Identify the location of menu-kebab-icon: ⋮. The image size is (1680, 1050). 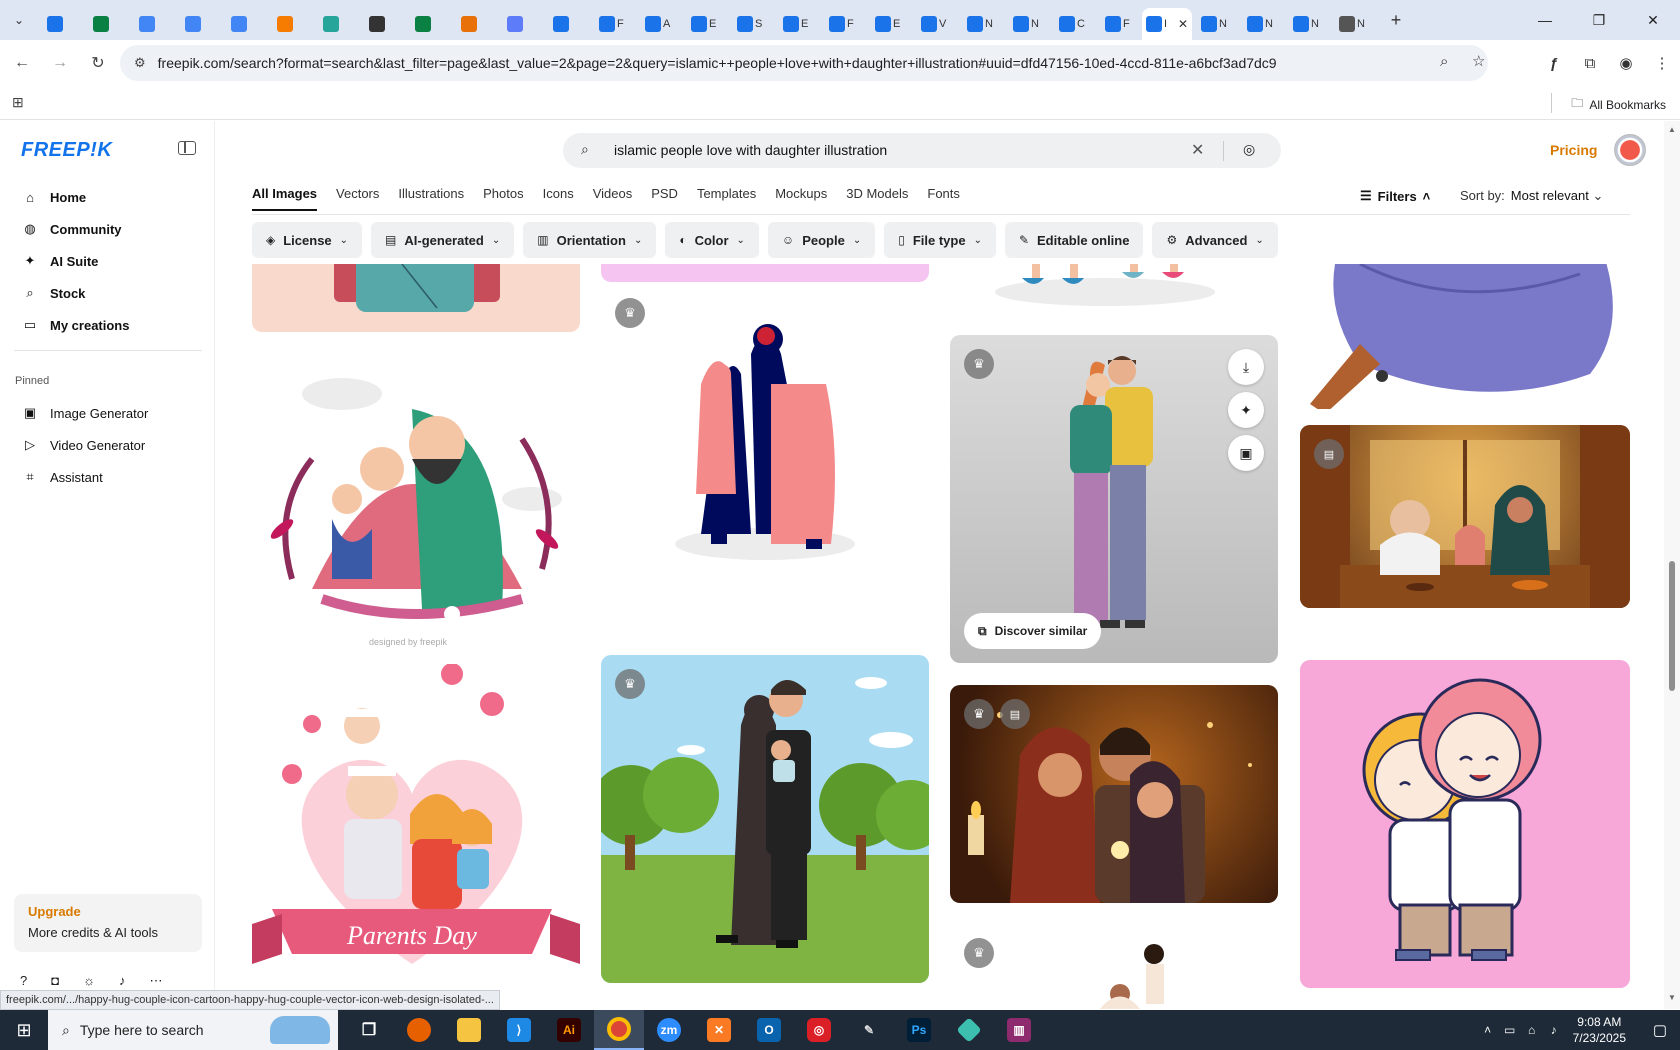
(1662, 63).